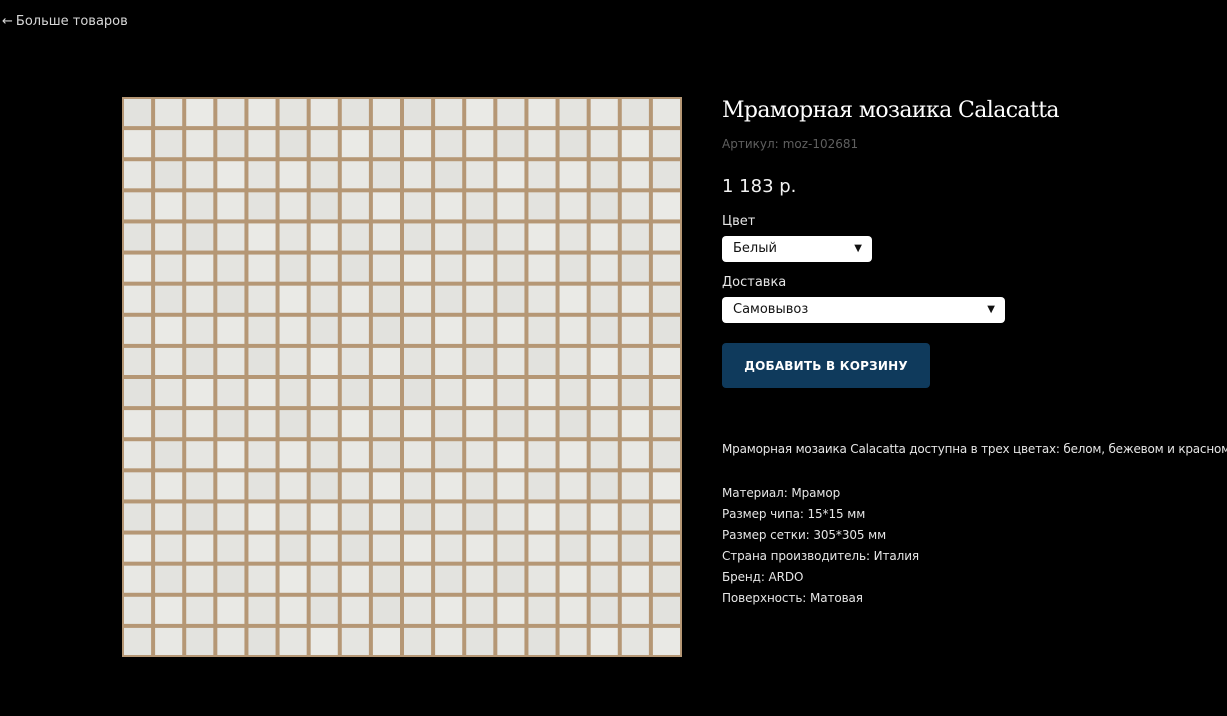 This screenshot has width=1227, height=716. Describe the element at coordinates (821, 556) in the screenshot. I see `spec-country: Страна производитель: Италия` at that location.